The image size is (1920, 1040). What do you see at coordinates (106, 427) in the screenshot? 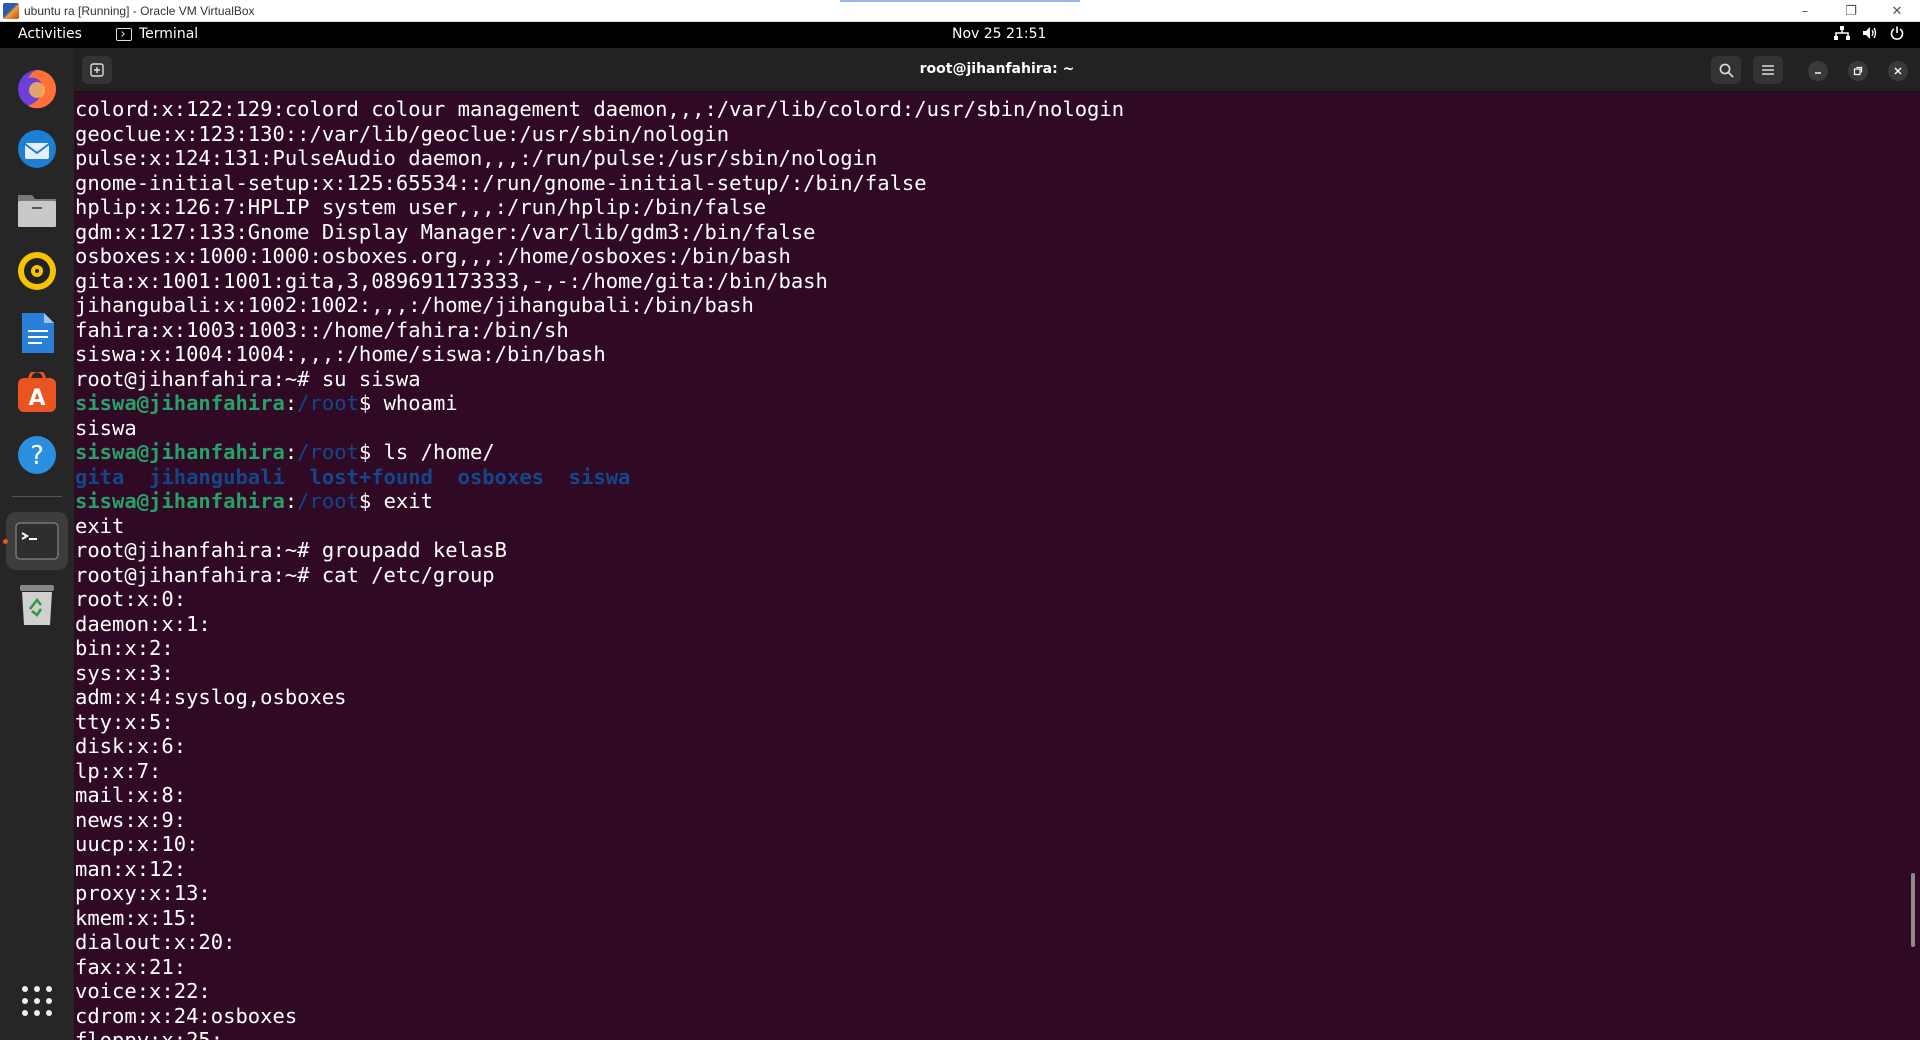
I see `terminal-line: siswa` at bounding box center [106, 427].